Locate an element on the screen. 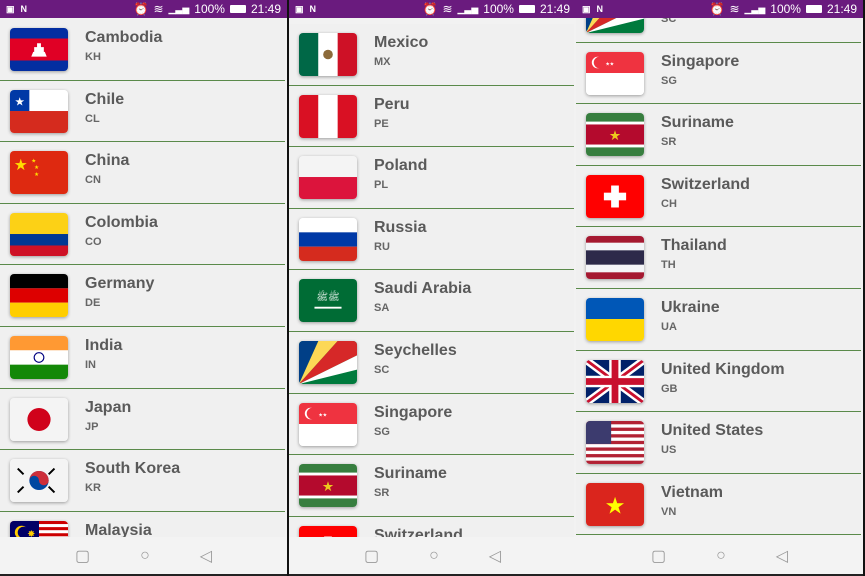 Image resolution: width=865 pixels, height=576 pixels. country-item: Mexico MX is located at coordinates (431, 55).